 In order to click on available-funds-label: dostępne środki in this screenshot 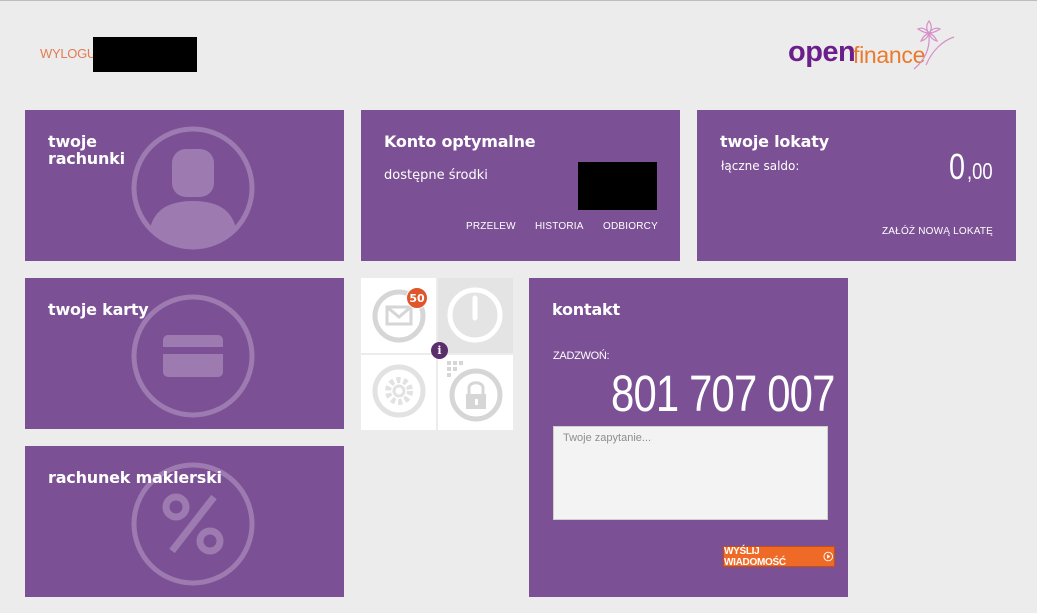, I will do `click(436, 175)`.